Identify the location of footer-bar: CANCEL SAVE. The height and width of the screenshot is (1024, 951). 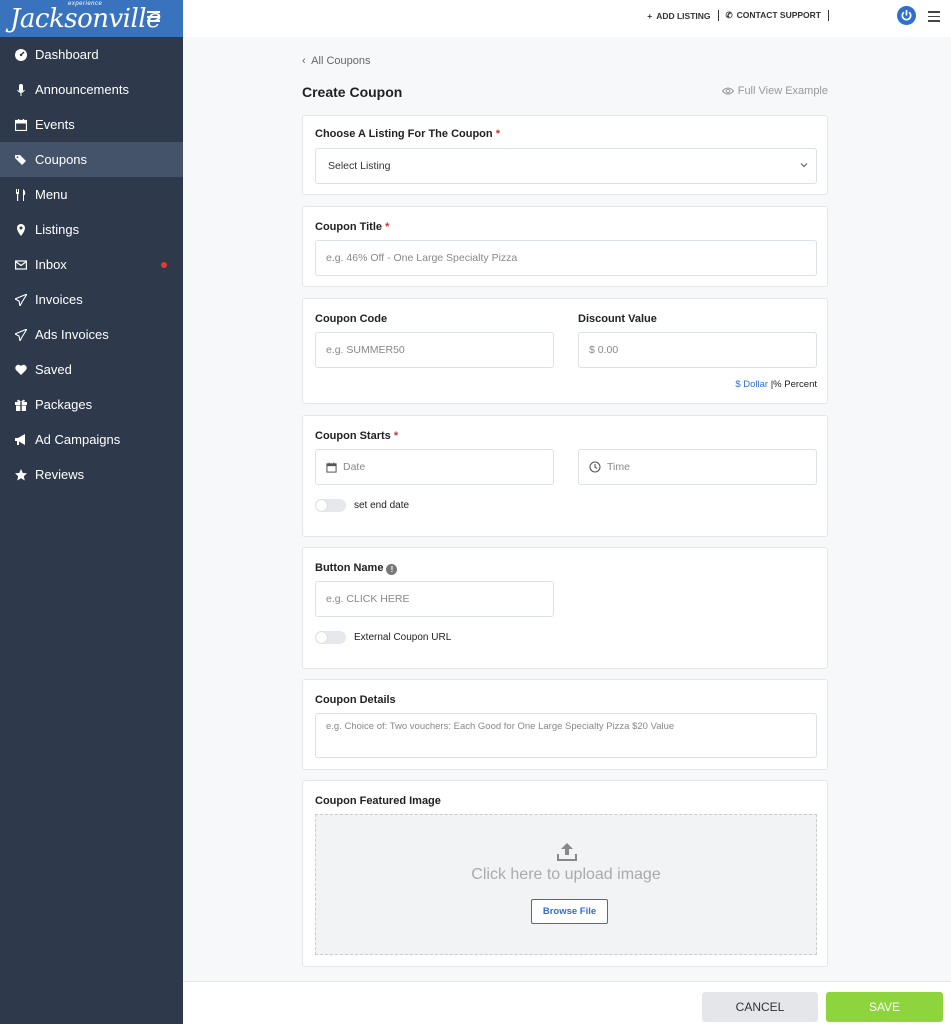
(567, 1002).